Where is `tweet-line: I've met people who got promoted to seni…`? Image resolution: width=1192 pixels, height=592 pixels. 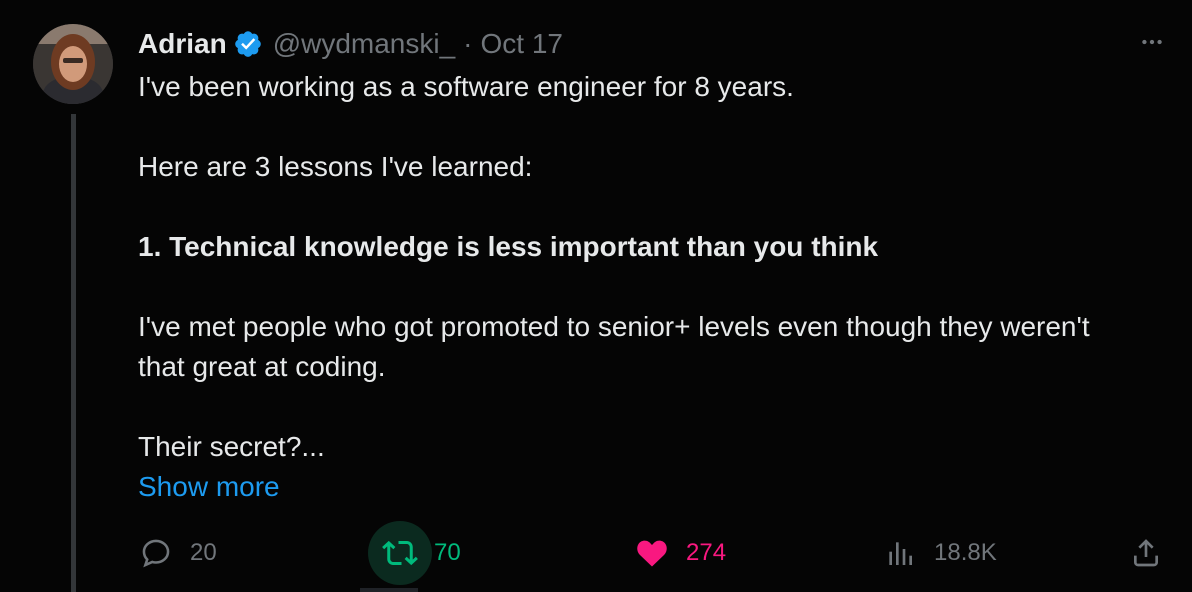 tweet-line: I've met people who got promoted to seni… is located at coordinates (614, 346).